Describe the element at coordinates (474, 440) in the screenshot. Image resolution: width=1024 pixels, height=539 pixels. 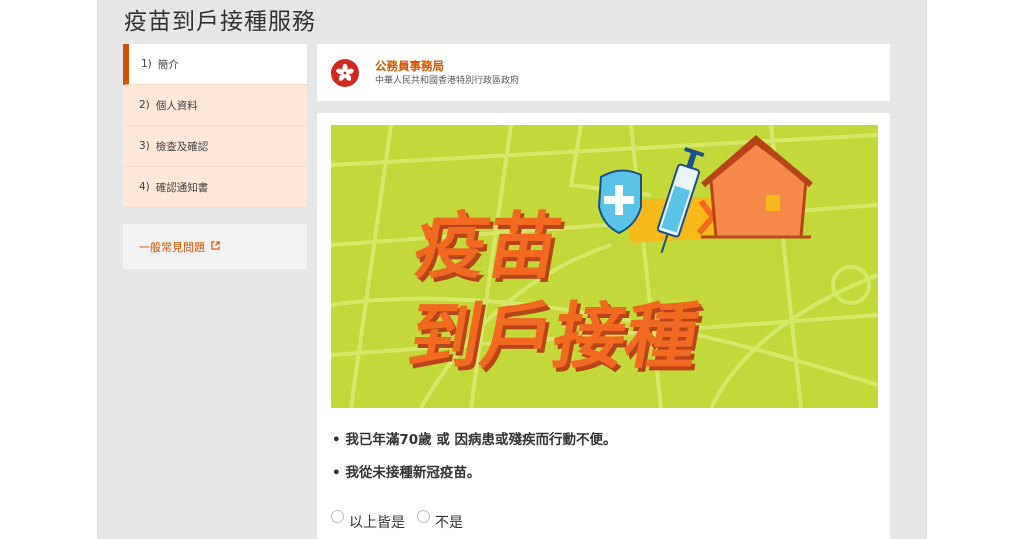
I see `criteria-age-mobility: • 我已年滿70歲 或 因病患或殘疾而行動不便。` at that location.